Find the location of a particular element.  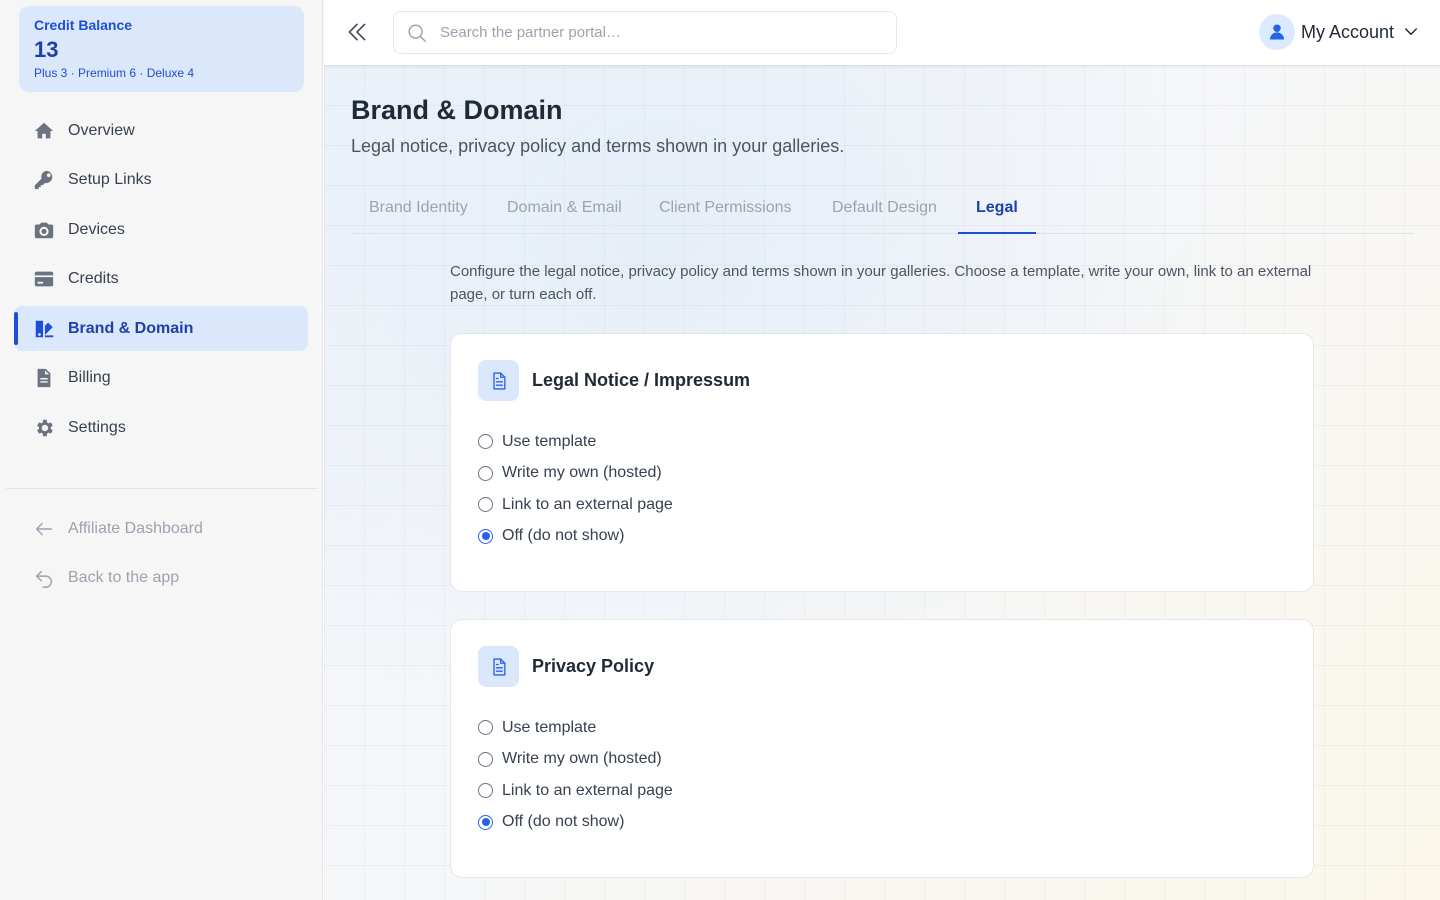

sidebar-item-label: Settings is located at coordinates (97, 427).